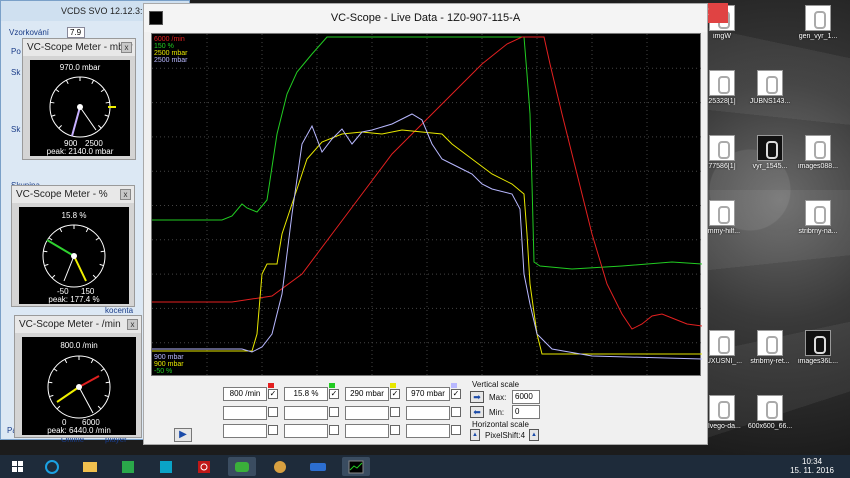 The image size is (850, 478). I want to click on min-input: 0, so click(526, 412).